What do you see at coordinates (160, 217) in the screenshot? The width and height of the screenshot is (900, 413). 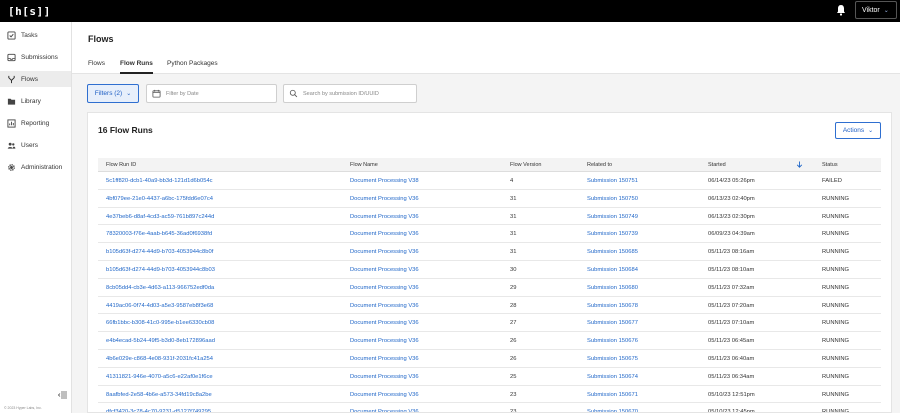 I see `flow-run-id-link: 4e37beb6-d8af-4cd3-ac59-761b897c244d` at bounding box center [160, 217].